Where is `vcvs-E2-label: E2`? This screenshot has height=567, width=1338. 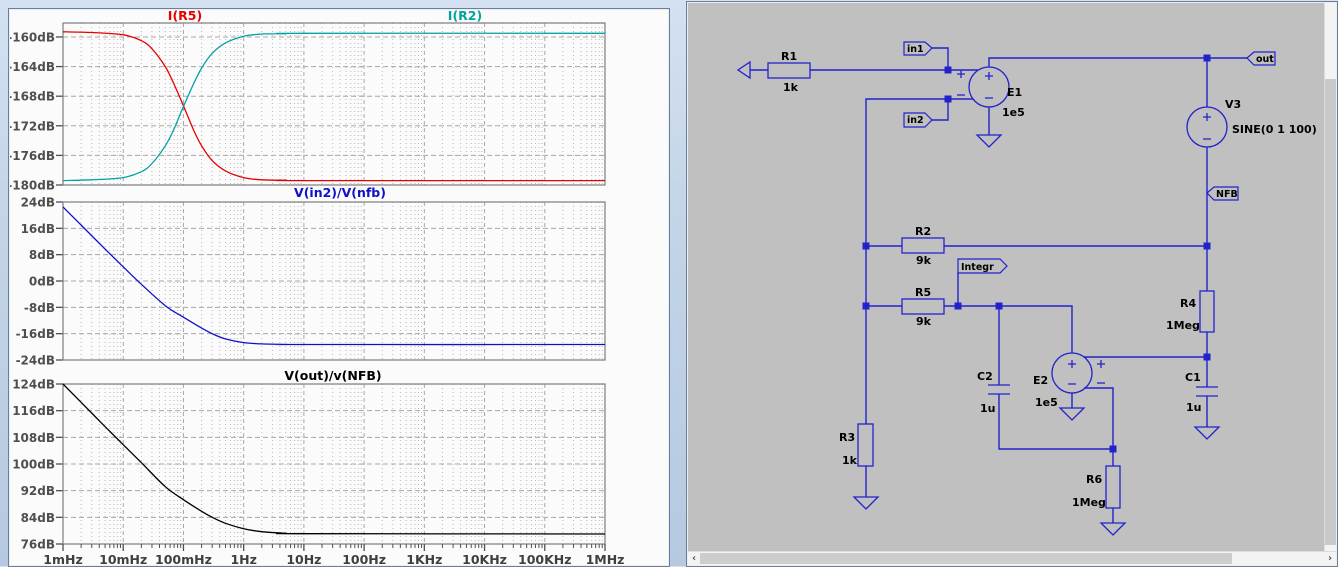 vcvs-E2-label: E2 is located at coordinates (1040, 380).